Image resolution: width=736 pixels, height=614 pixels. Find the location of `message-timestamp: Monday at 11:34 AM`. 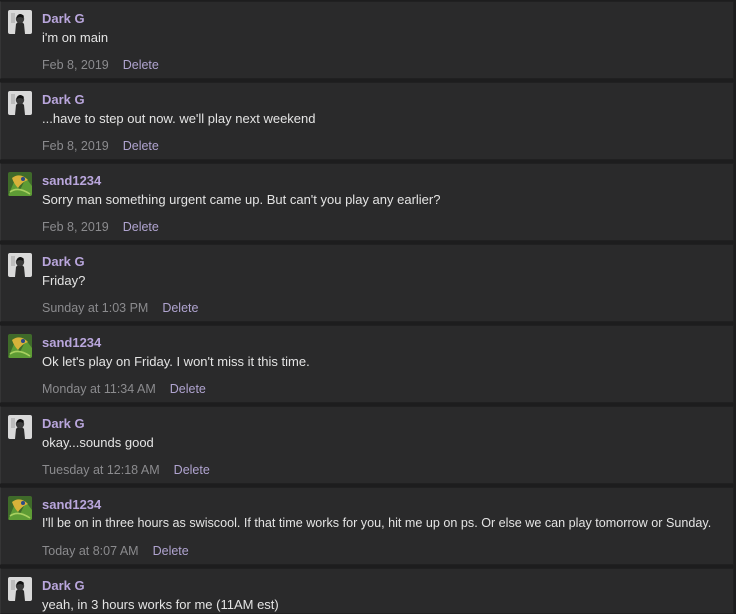

message-timestamp: Monday at 11:34 AM is located at coordinates (99, 389).